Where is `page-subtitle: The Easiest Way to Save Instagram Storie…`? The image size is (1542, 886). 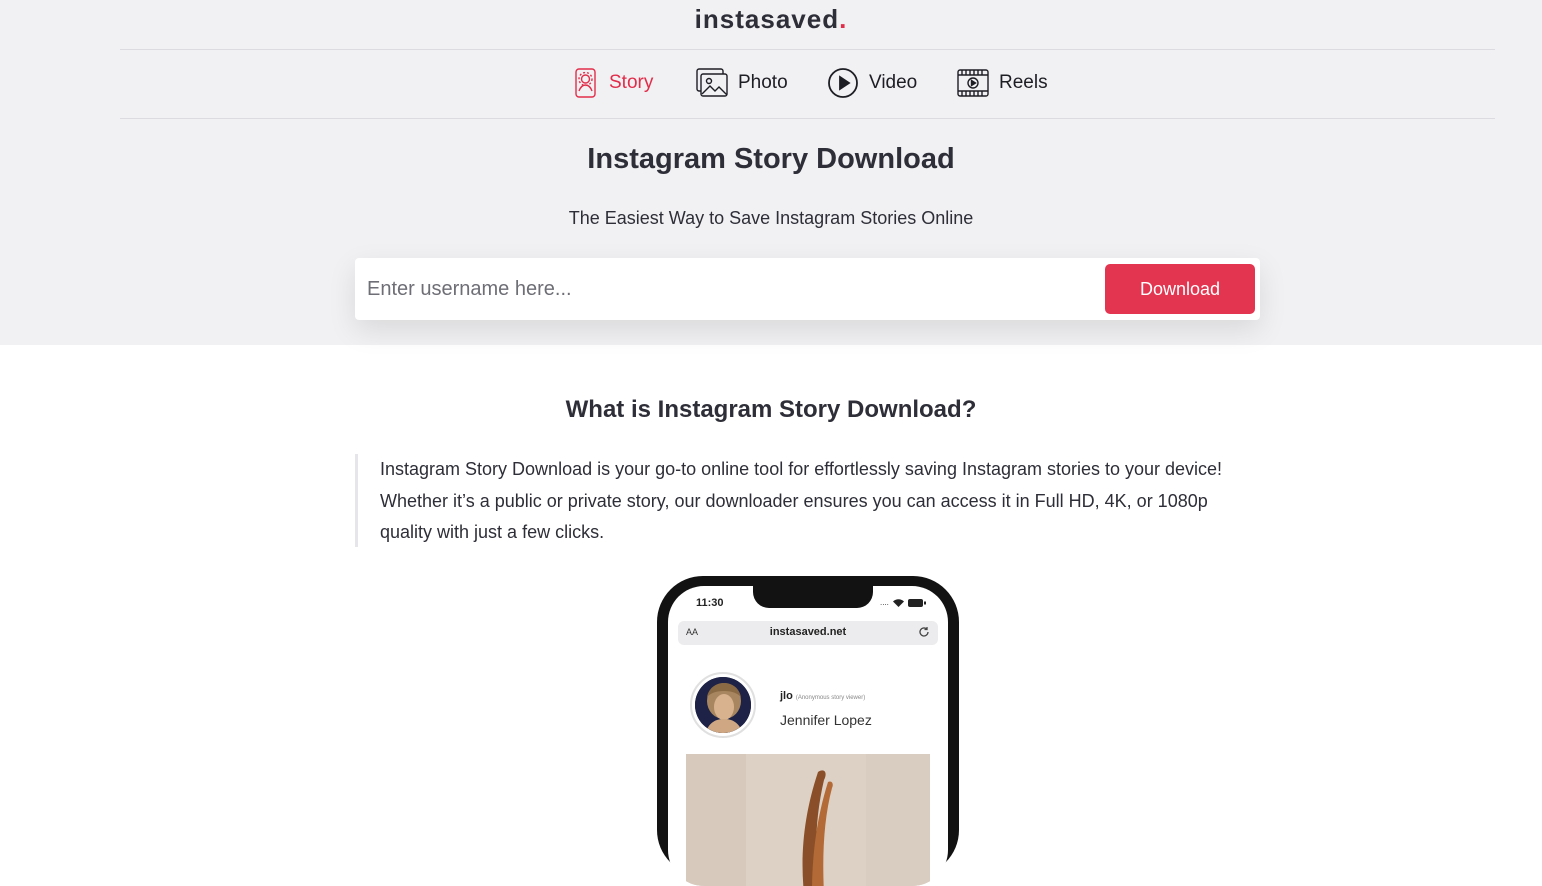 page-subtitle: The Easiest Way to Save Instagram Storie… is located at coordinates (771, 218).